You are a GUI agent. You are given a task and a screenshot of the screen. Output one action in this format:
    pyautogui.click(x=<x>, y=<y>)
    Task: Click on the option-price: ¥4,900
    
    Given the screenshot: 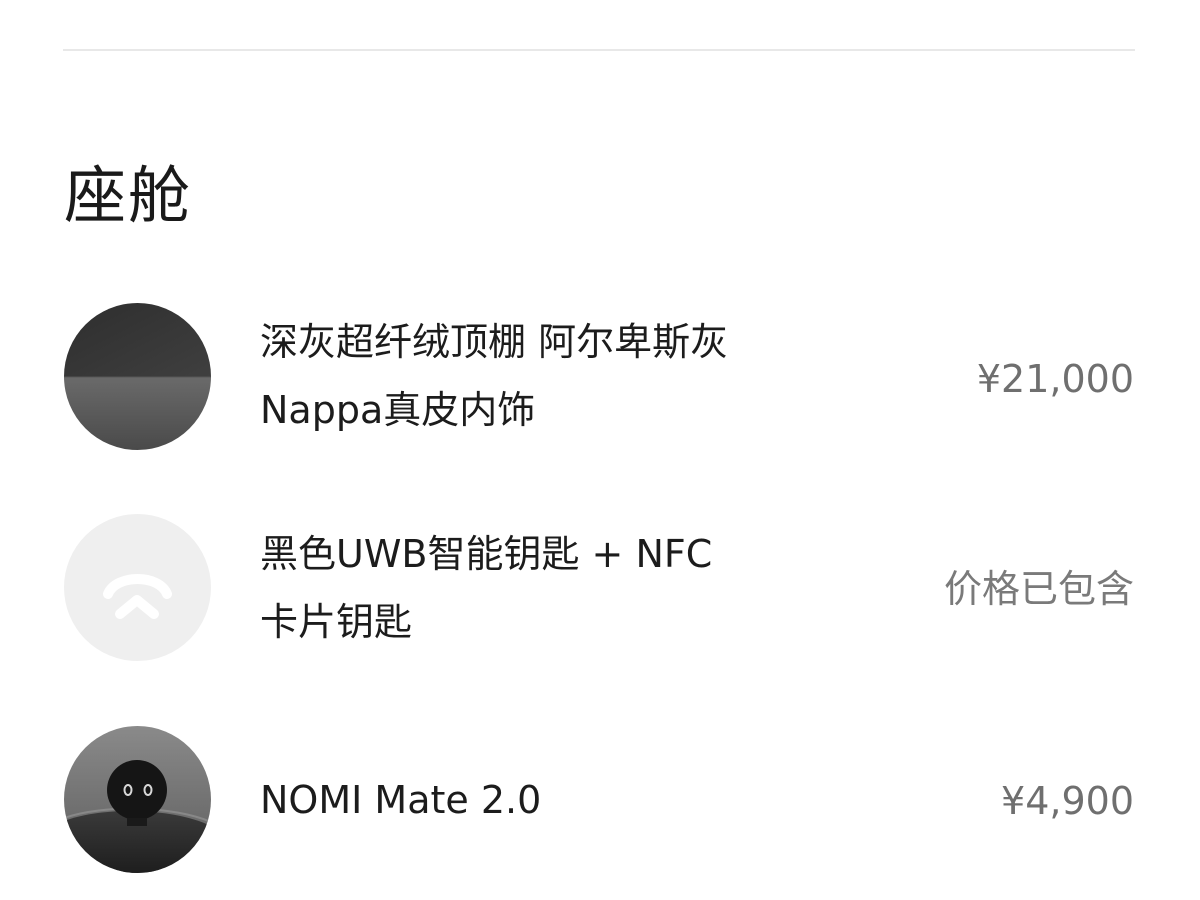 What is the action you would take?
    pyautogui.click(x=1067, y=801)
    